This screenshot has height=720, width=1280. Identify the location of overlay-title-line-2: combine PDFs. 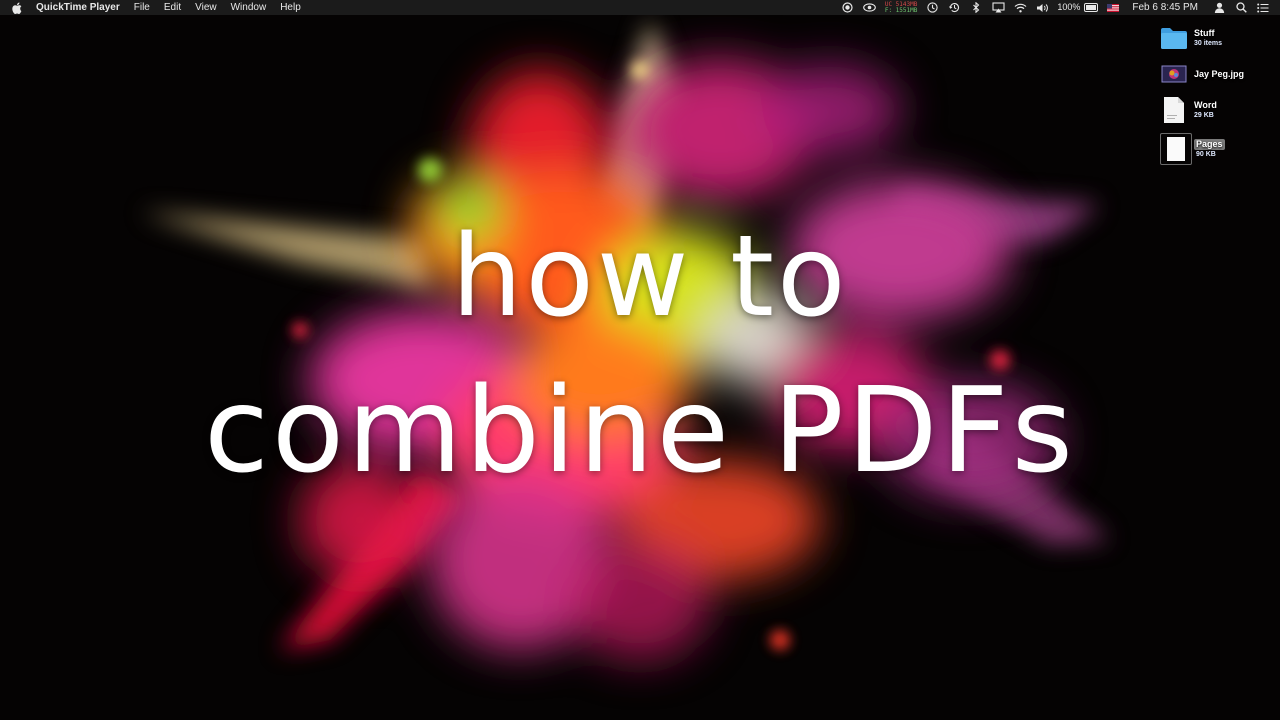
(640, 430).